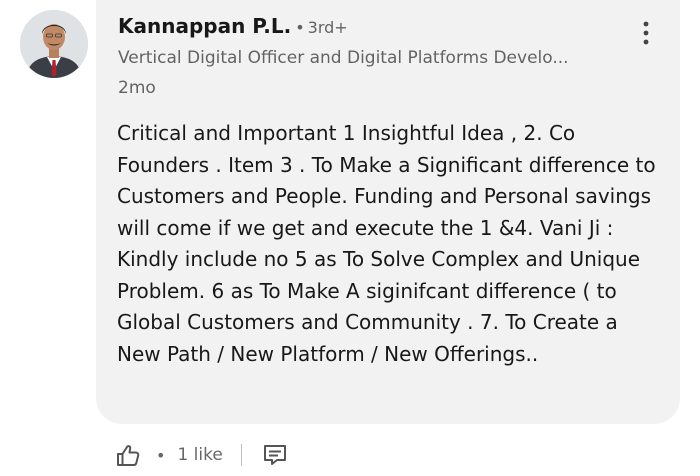 The image size is (700, 476). I want to click on connection-degree: 3rd+, so click(327, 27).